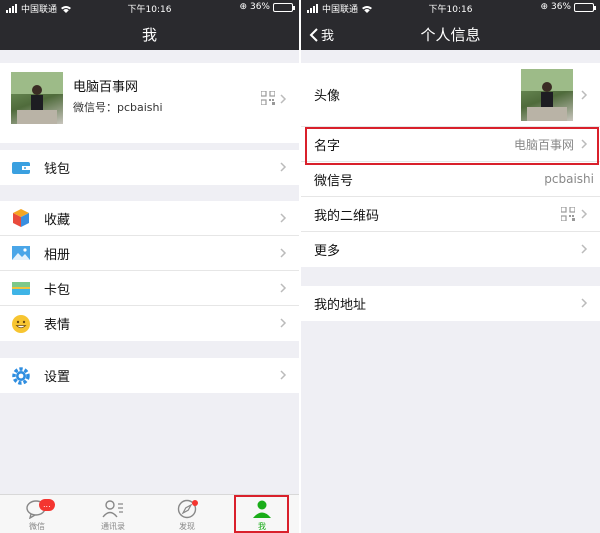 This screenshot has width=600, height=533. What do you see at coordinates (21, 288) in the screenshot?
I see `card-wallet-icon` at bounding box center [21, 288].